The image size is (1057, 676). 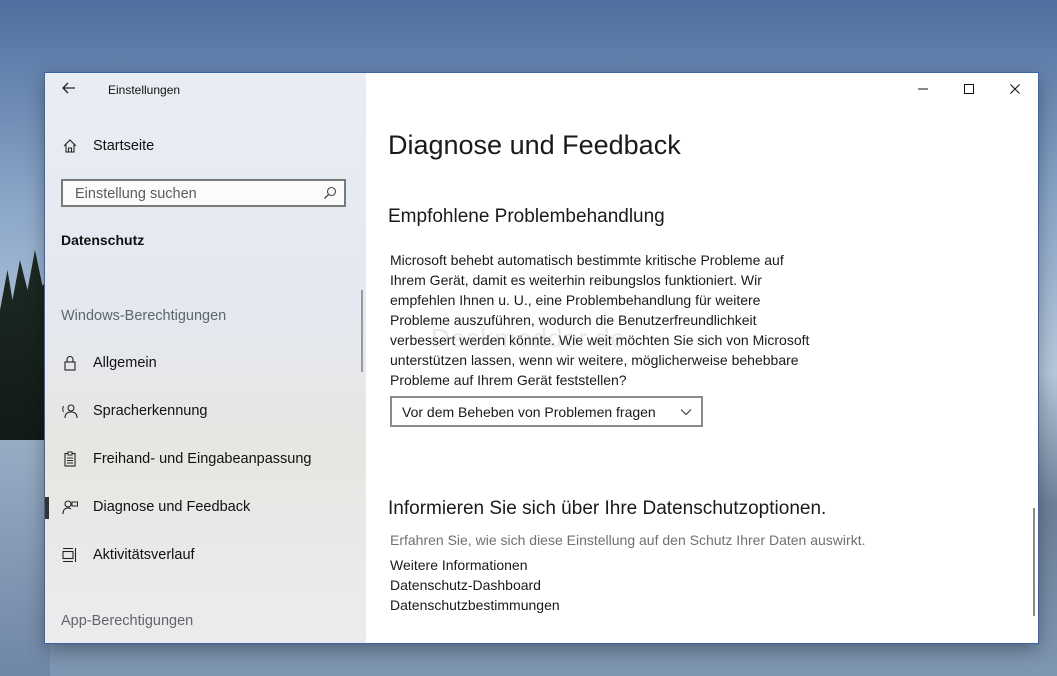 I want to click on search-icon, so click(x=330, y=193).